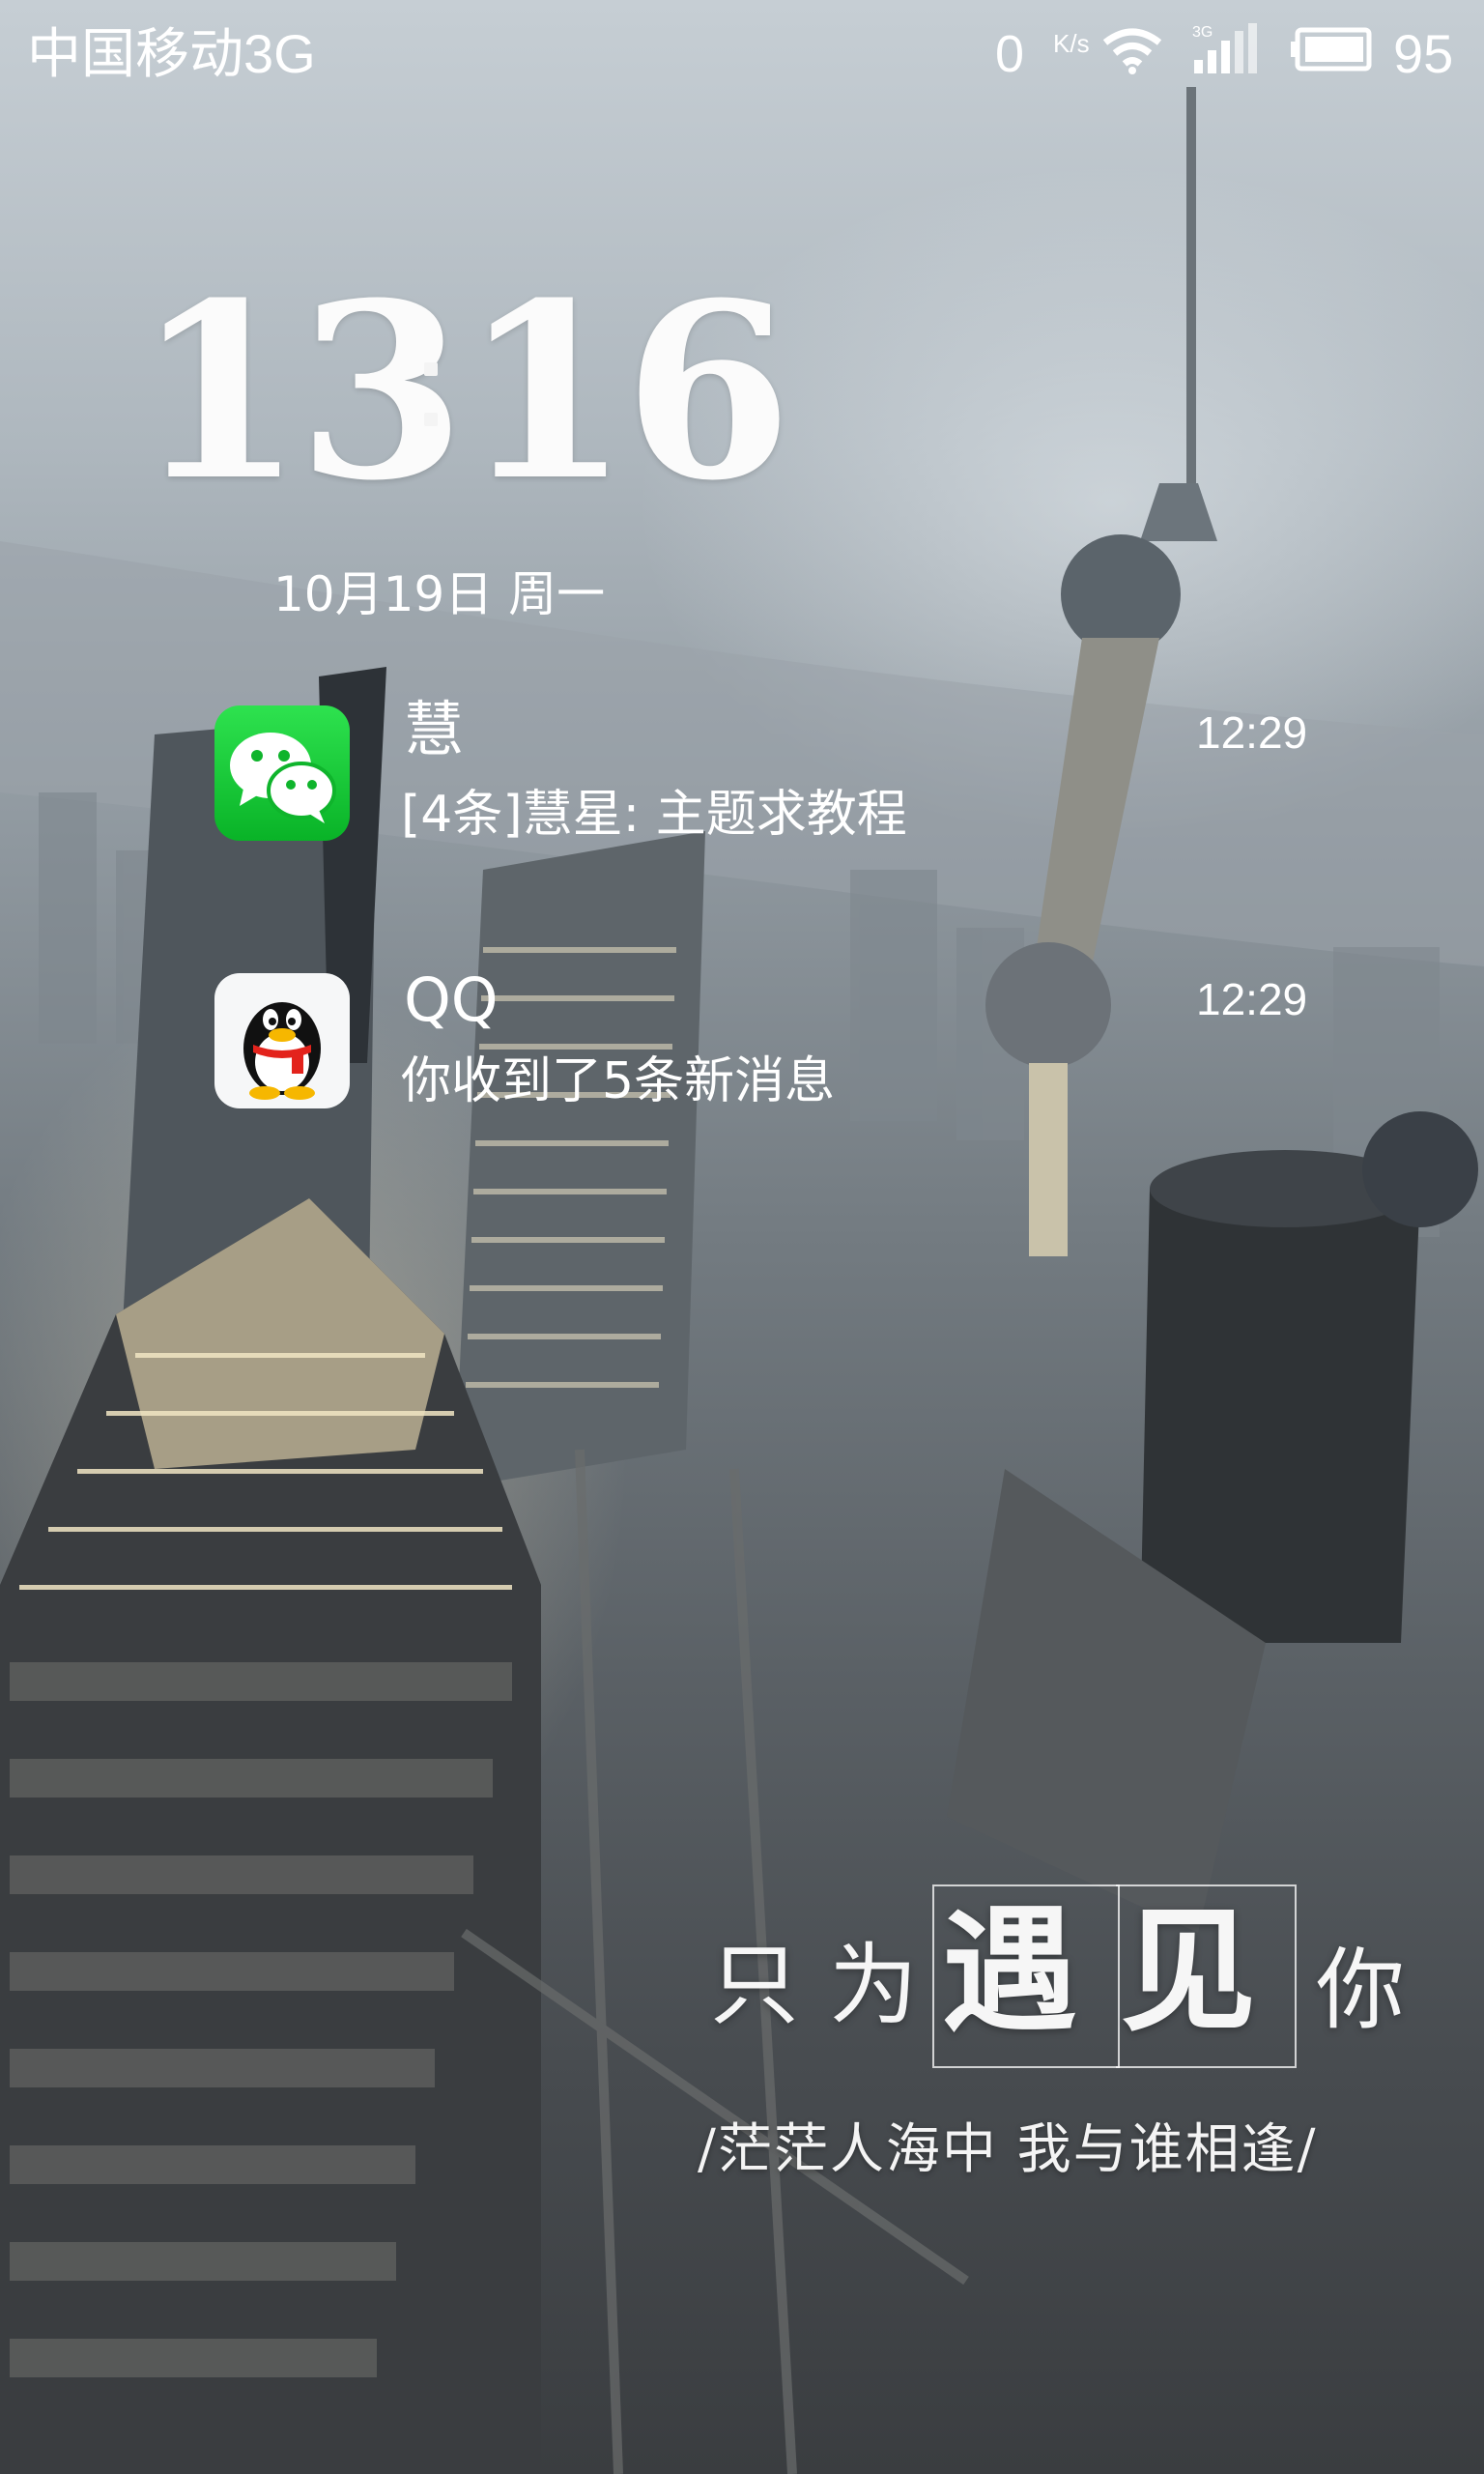  I want to click on qq-penguin-icon, so click(282, 1041).